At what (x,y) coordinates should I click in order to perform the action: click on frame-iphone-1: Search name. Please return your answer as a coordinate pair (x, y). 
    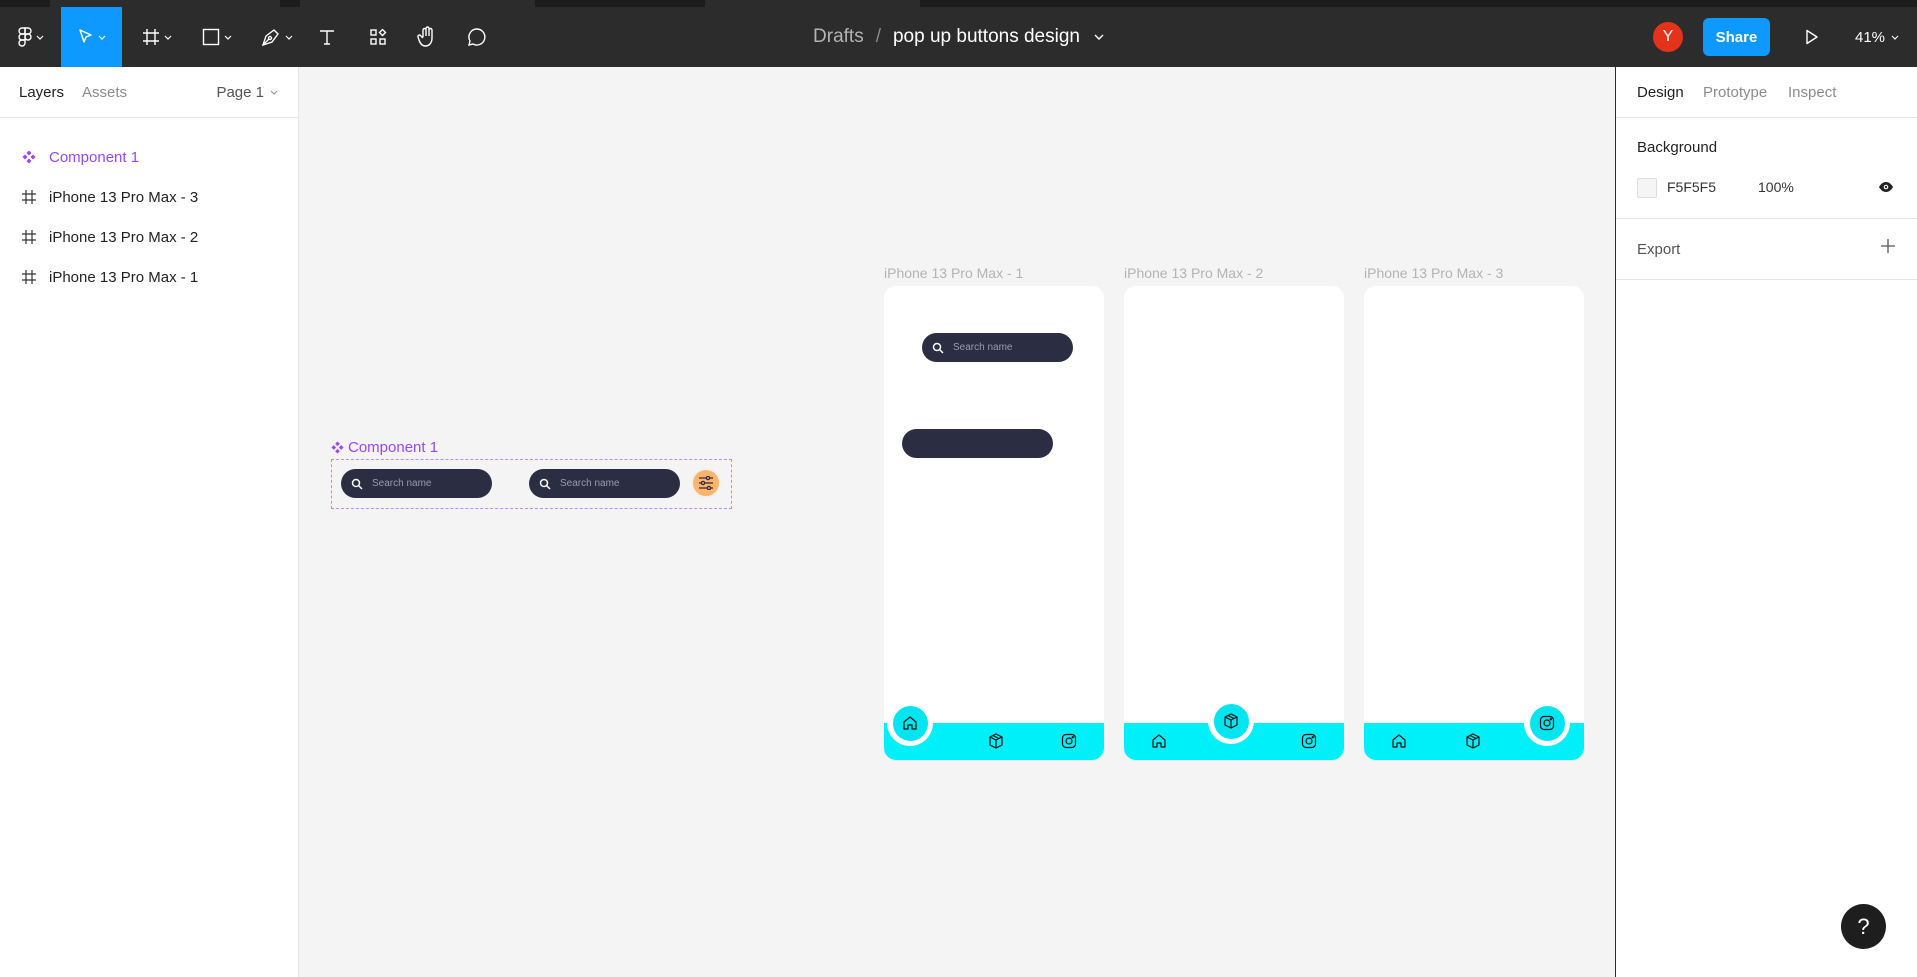
    Looking at the image, I should click on (994, 523).